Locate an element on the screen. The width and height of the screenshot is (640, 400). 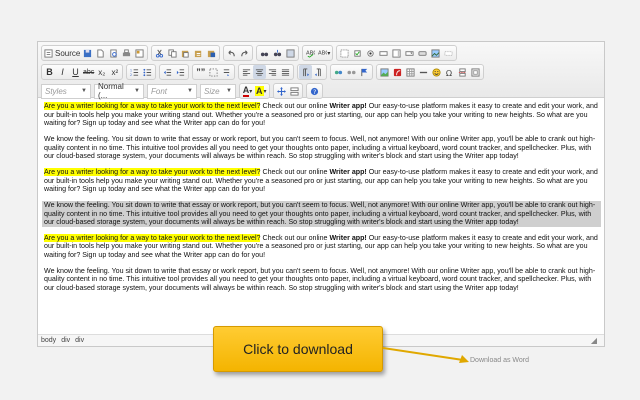
redo-button is located at coordinates (244, 53).